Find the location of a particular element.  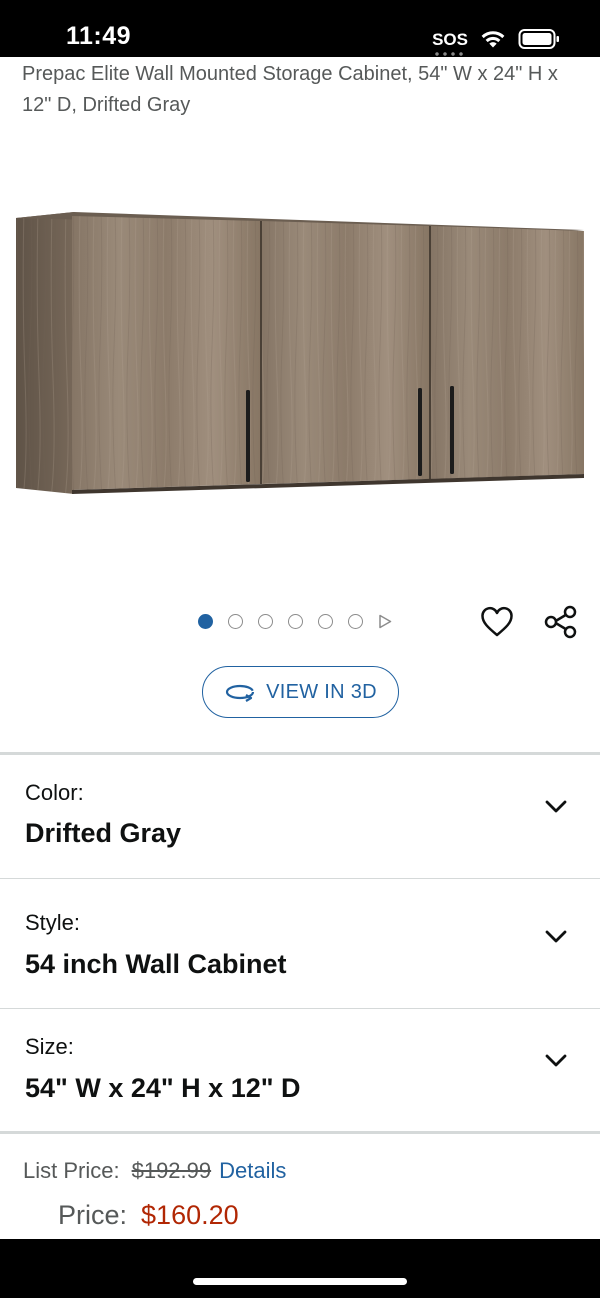

list-price-label: List Price: is located at coordinates (71, 1170).